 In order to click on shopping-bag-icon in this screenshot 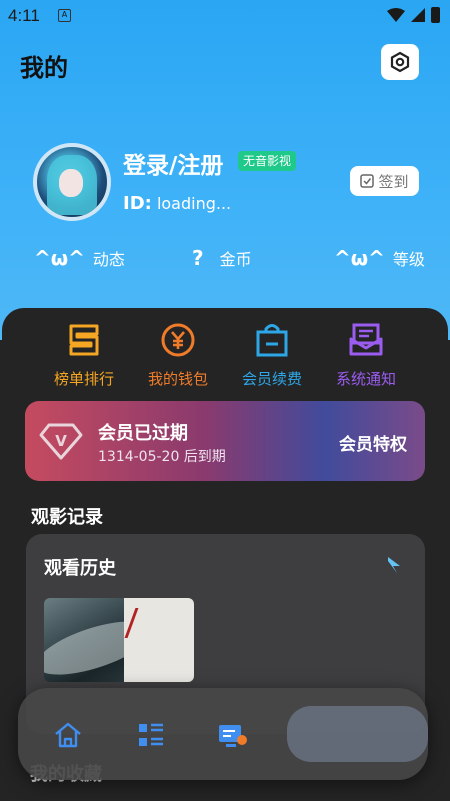, I will do `click(272, 340)`.